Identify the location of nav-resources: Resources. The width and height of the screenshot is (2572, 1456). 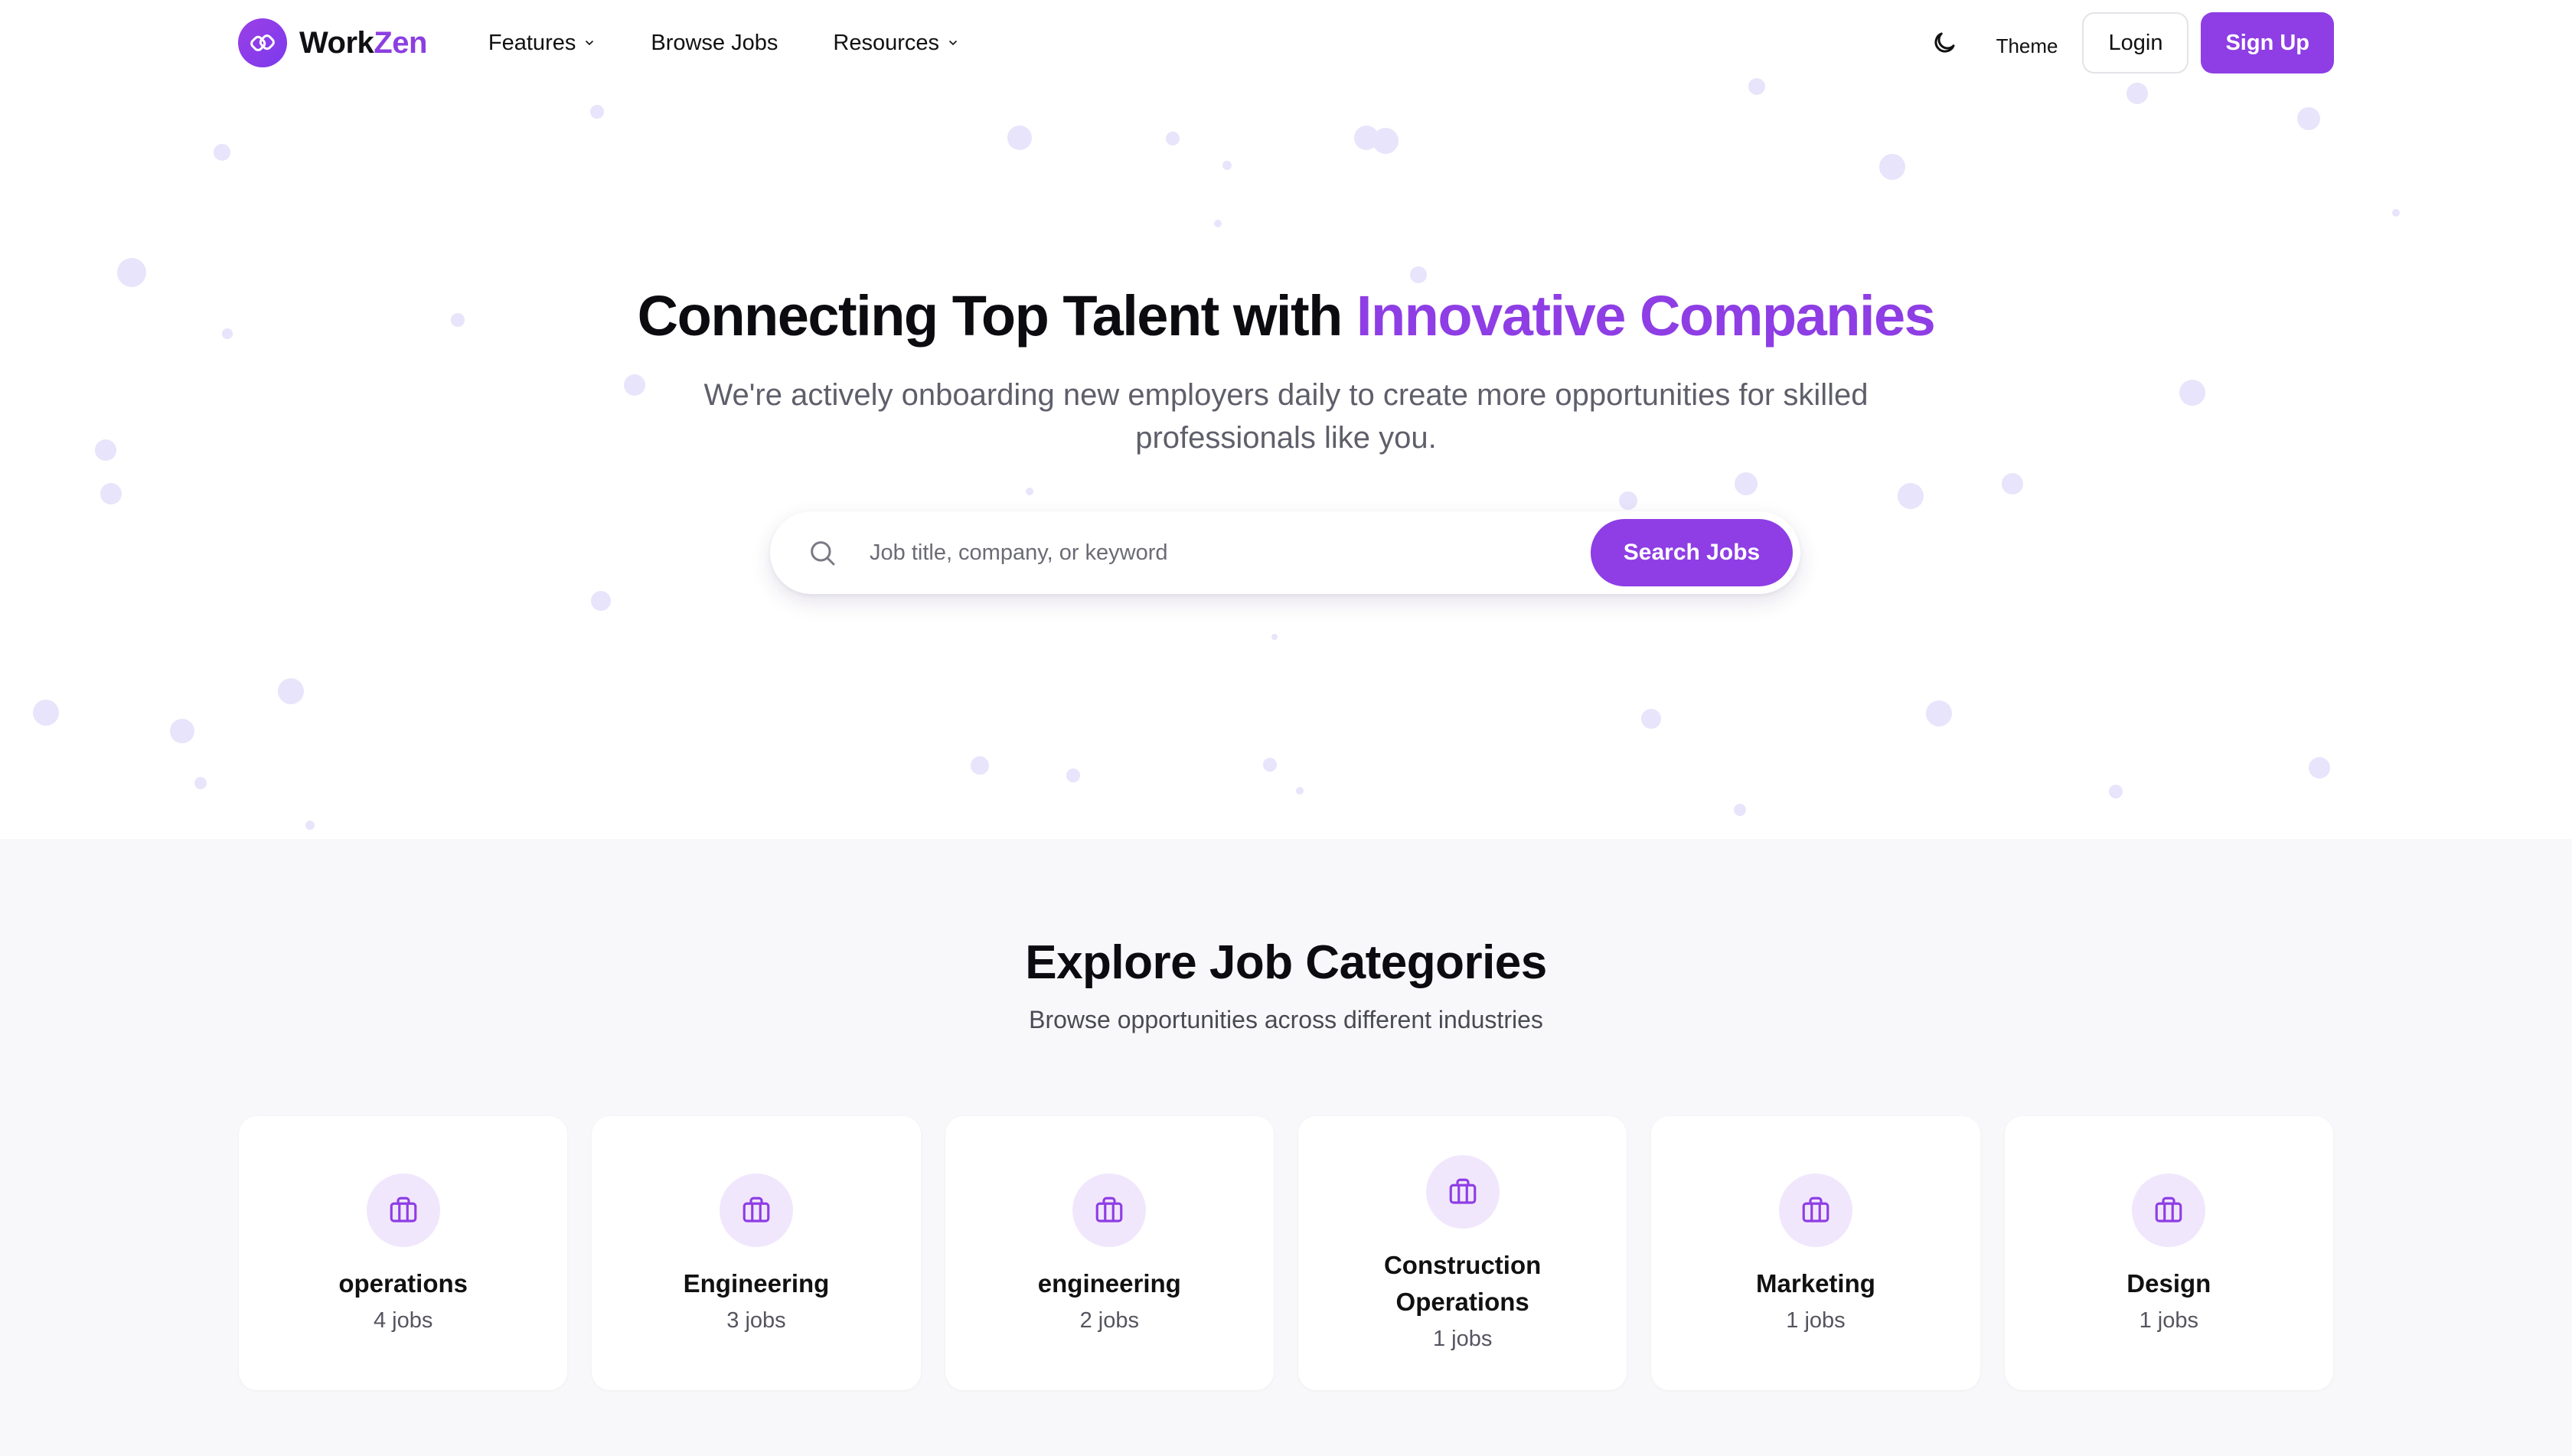
(896, 43).